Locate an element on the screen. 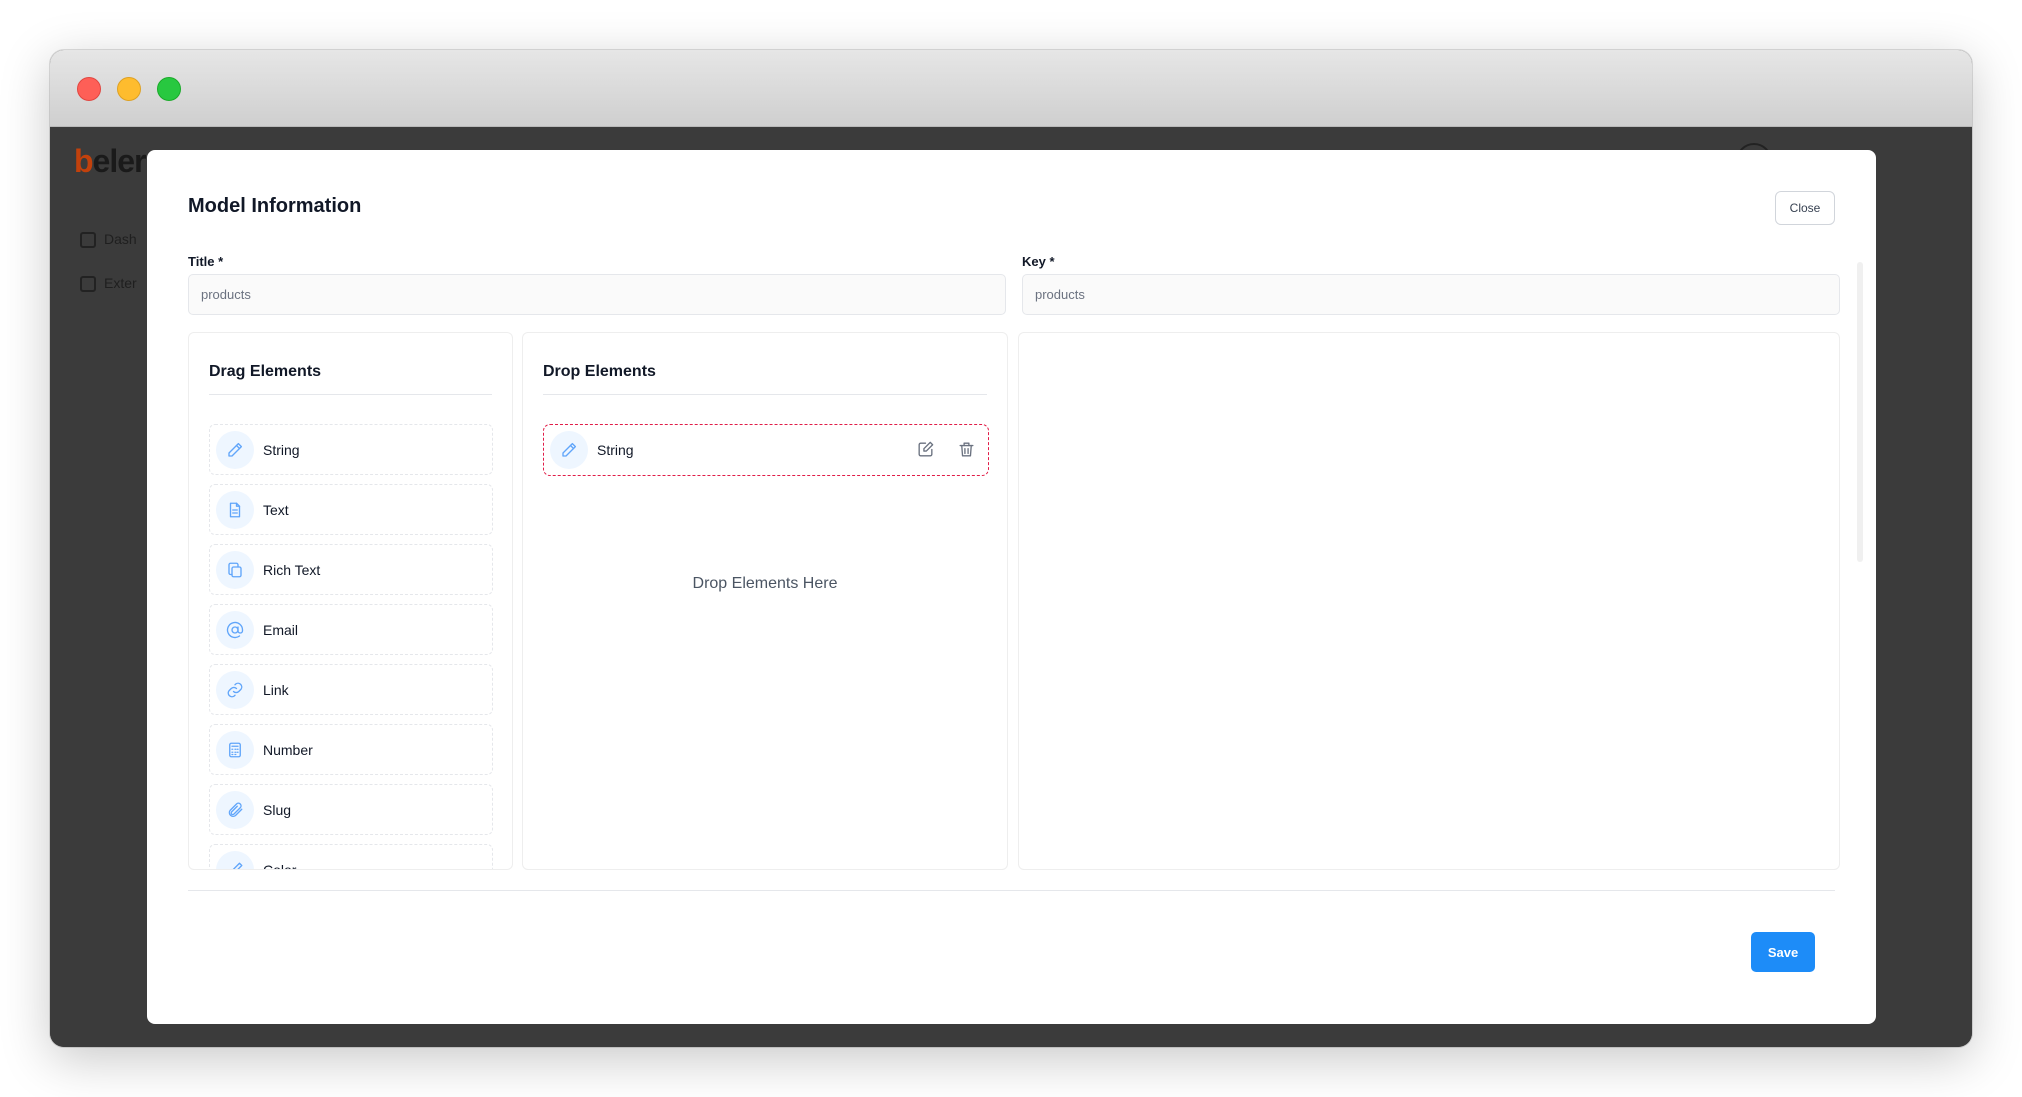 The height and width of the screenshot is (1097, 2022). drop-elements-panel: Drop Elements String Drop Elements Here is located at coordinates (765, 601).